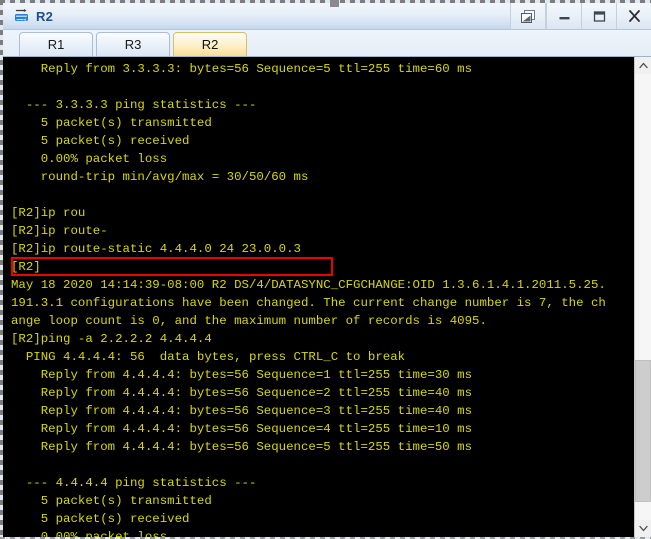 Image resolution: width=651 pixels, height=539 pixels. Describe the element at coordinates (643, 431) in the screenshot. I see `scrollbar-thumb` at that location.